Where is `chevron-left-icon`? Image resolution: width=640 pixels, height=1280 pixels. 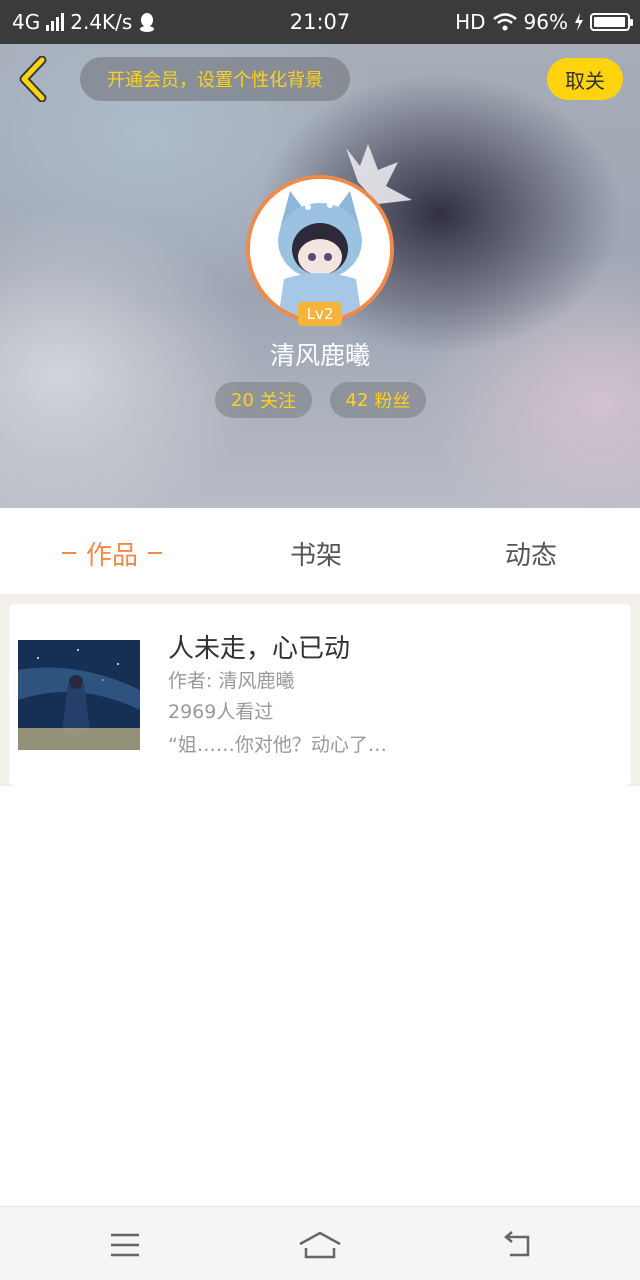 chevron-left-icon is located at coordinates (34, 79).